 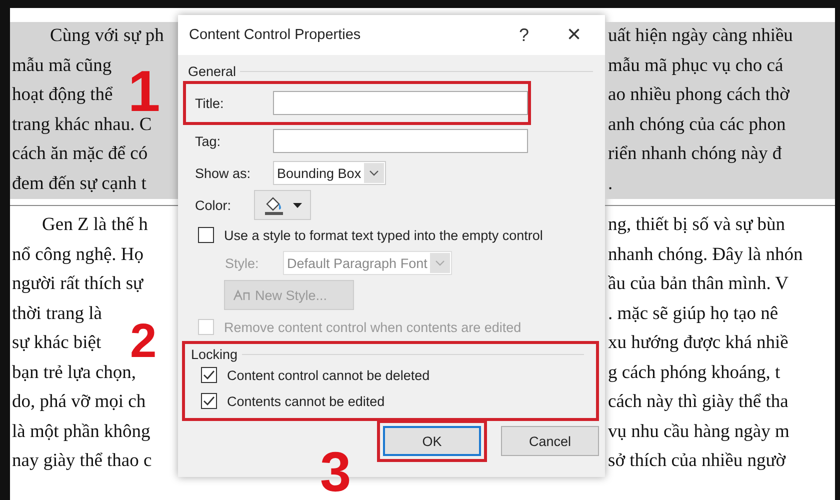 What do you see at coordinates (208, 141) in the screenshot?
I see `field-label: Tag:` at bounding box center [208, 141].